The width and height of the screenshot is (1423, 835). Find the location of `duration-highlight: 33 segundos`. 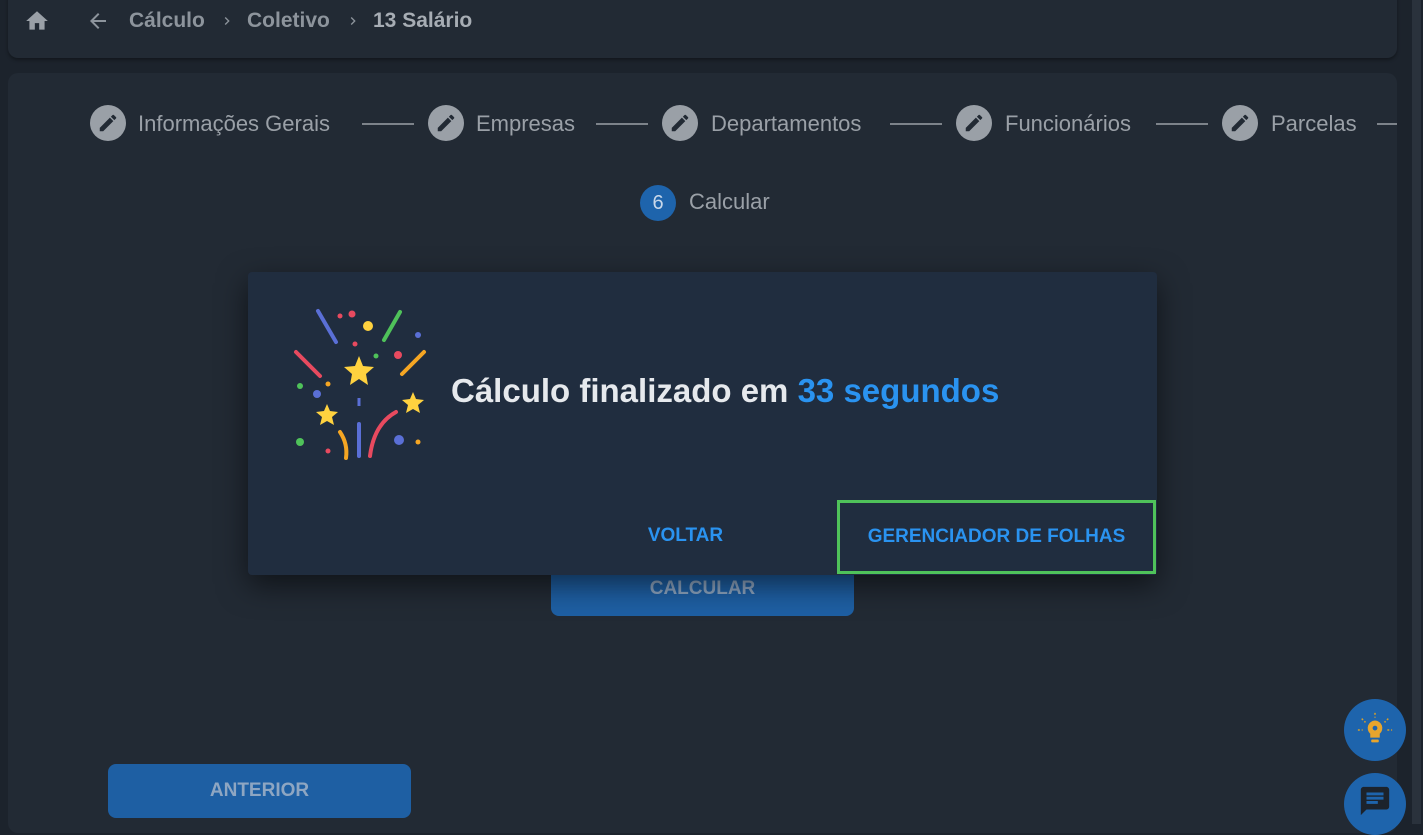

duration-highlight: 33 segundos is located at coordinates (898, 390).